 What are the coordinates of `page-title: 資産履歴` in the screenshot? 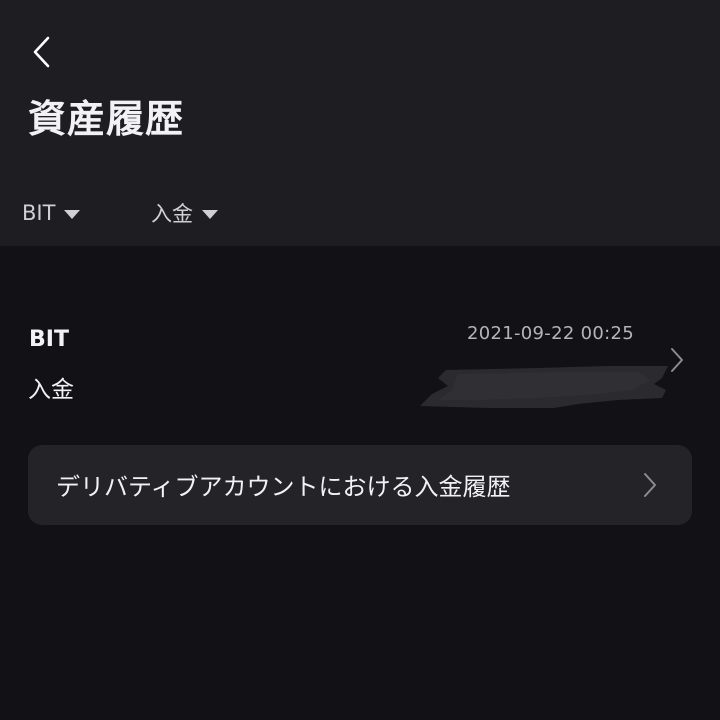 It's located at (106, 119).